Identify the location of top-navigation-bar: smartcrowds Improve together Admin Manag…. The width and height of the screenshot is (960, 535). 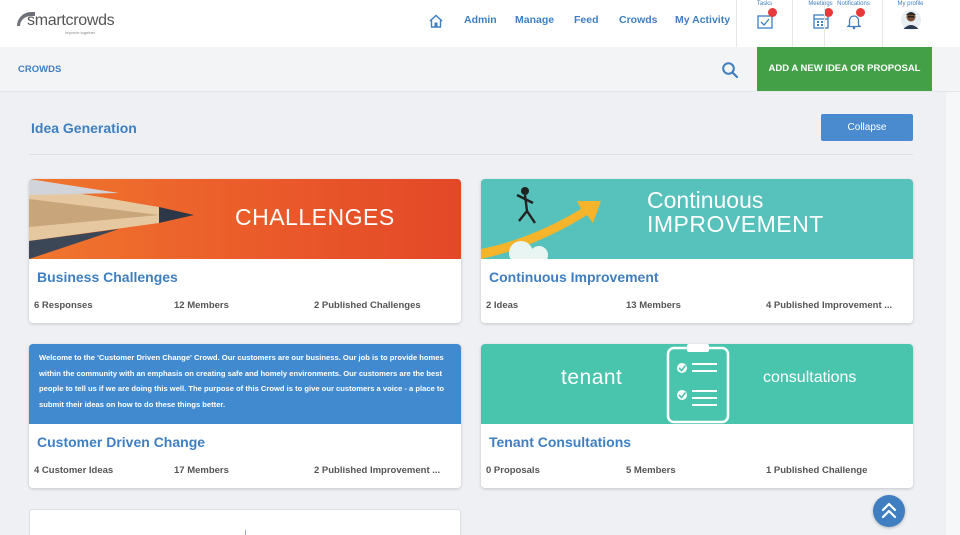
(480, 23).